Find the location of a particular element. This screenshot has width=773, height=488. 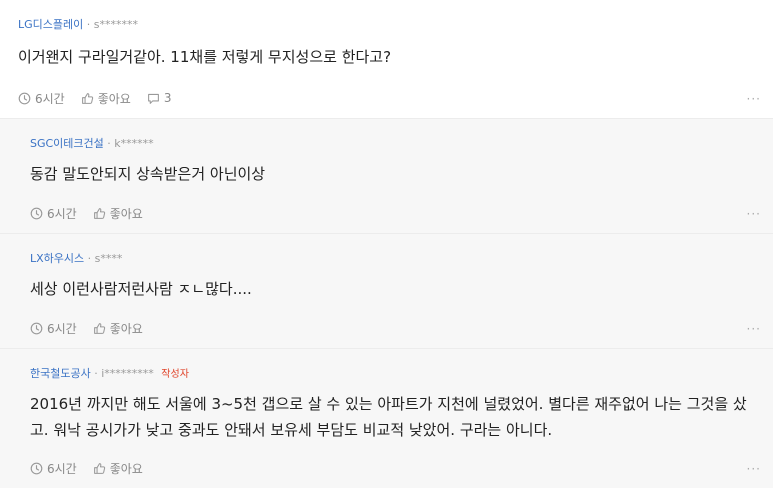

comment-body: 동감 말도안되지 상속받은거 아닌이상 is located at coordinates (148, 174).